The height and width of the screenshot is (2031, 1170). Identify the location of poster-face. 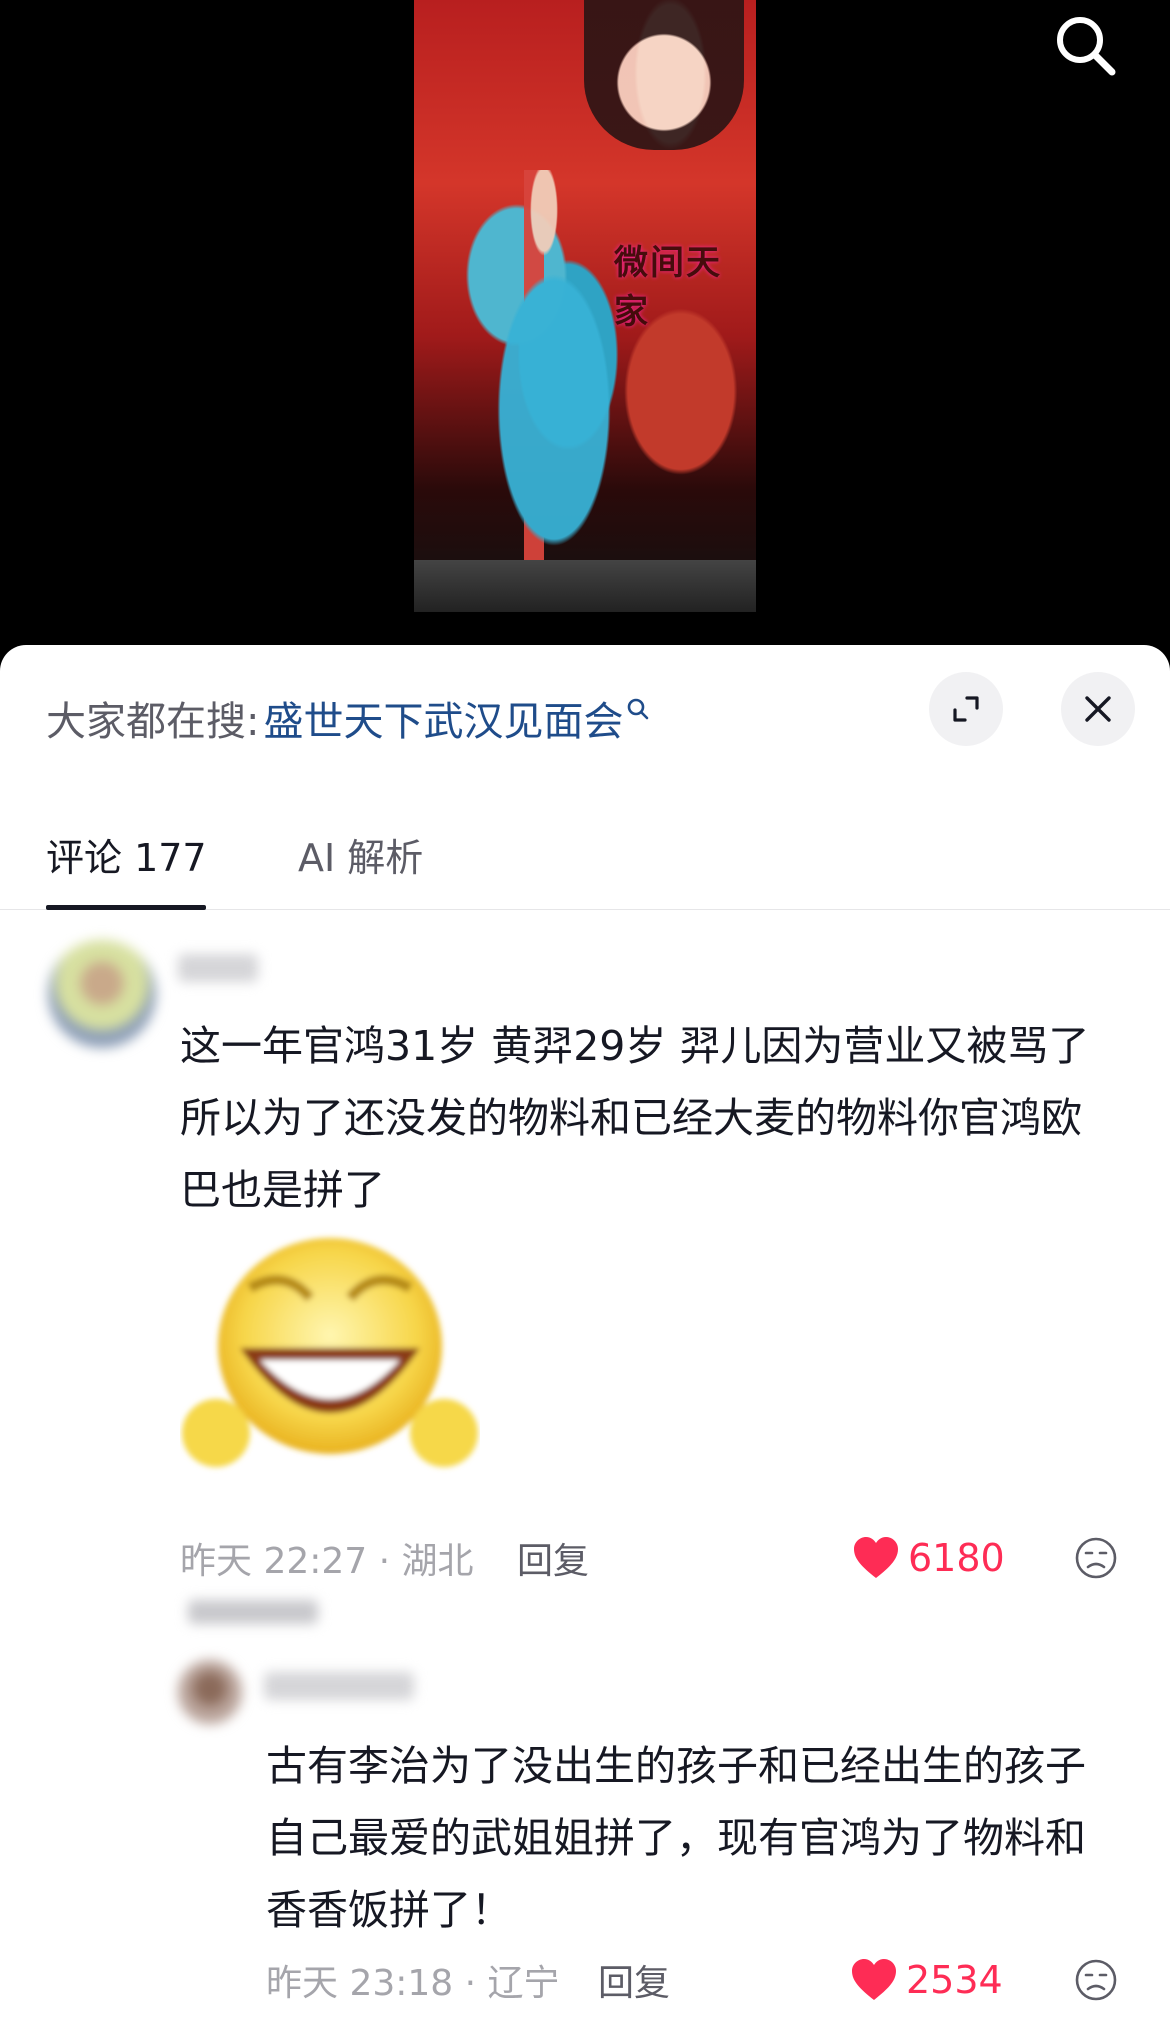
(664, 75).